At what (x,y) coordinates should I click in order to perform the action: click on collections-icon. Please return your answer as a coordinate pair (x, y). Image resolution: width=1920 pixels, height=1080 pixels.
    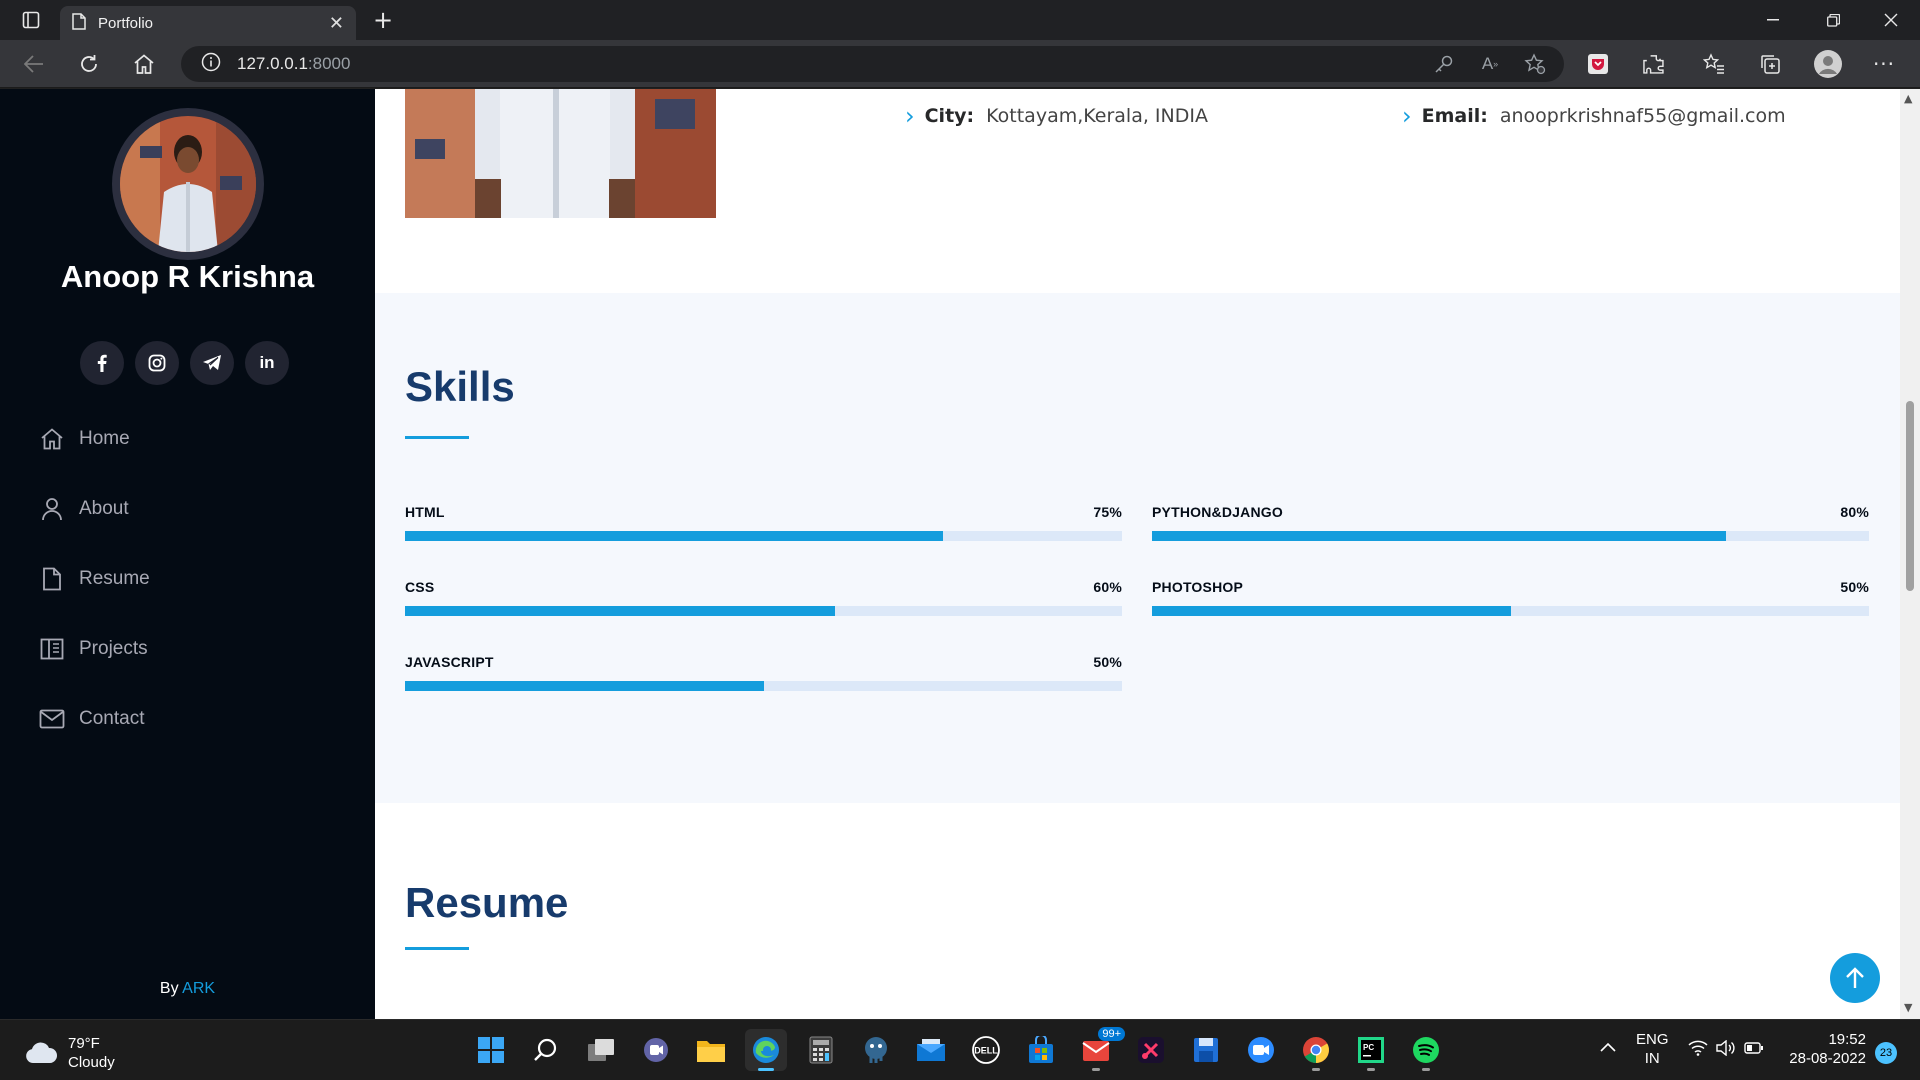
    Looking at the image, I should click on (1770, 64).